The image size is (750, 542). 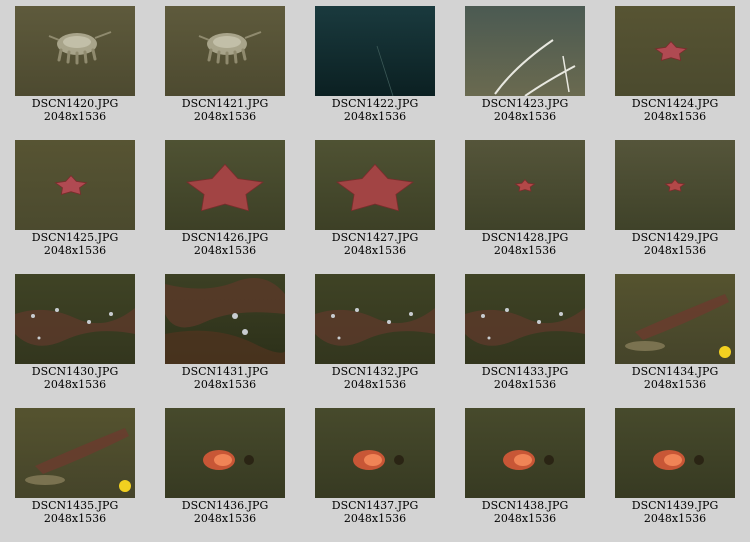 I want to click on thumbnail-filename: DSCN1438.JPG, so click(x=525, y=505).